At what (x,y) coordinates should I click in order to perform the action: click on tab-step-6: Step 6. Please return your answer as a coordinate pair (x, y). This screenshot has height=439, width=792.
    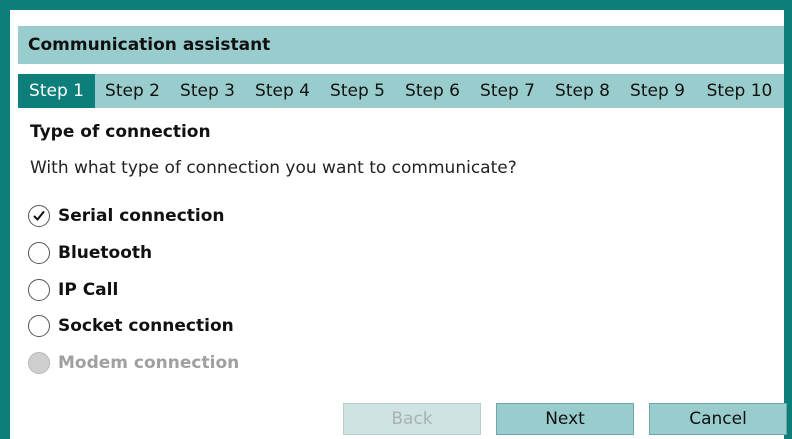
    Looking at the image, I should click on (432, 91).